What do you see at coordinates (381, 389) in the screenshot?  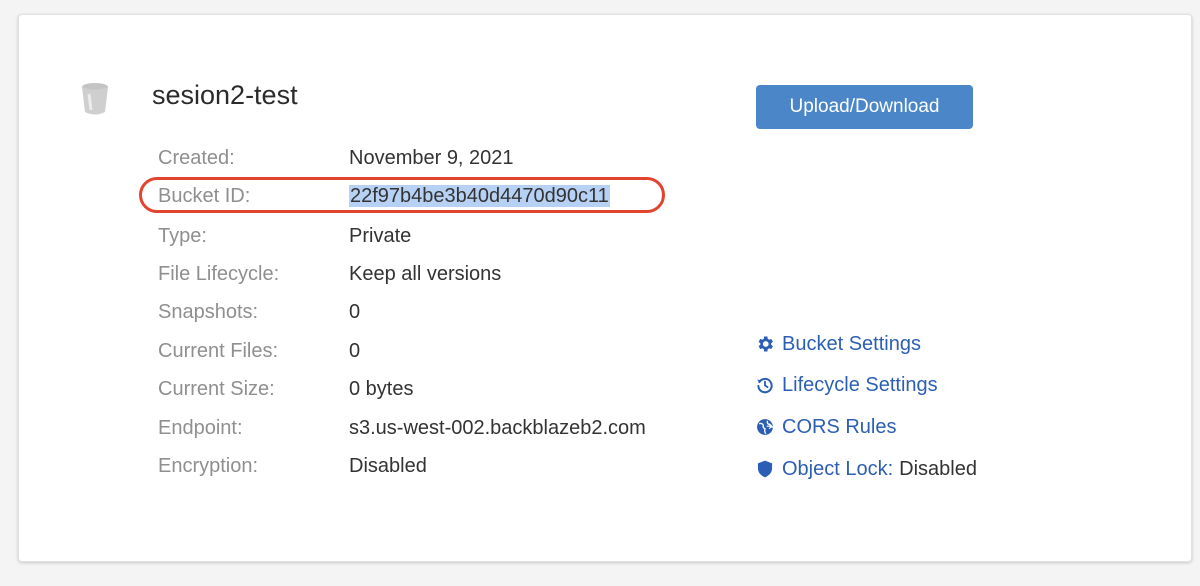 I see `current-size-value: 0 bytes` at bounding box center [381, 389].